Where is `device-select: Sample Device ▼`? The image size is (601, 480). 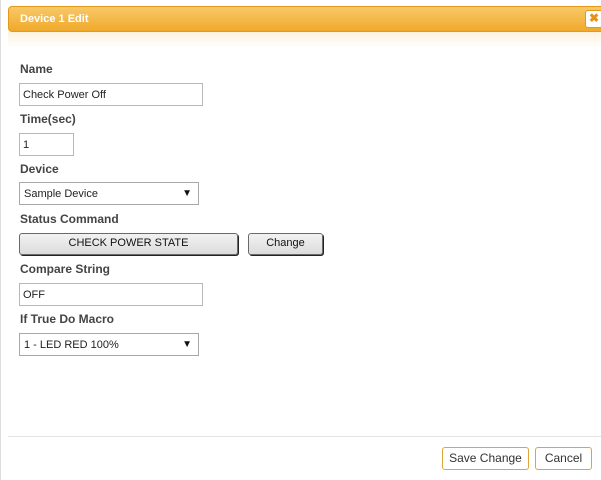 device-select: Sample Device ▼ is located at coordinates (109, 193).